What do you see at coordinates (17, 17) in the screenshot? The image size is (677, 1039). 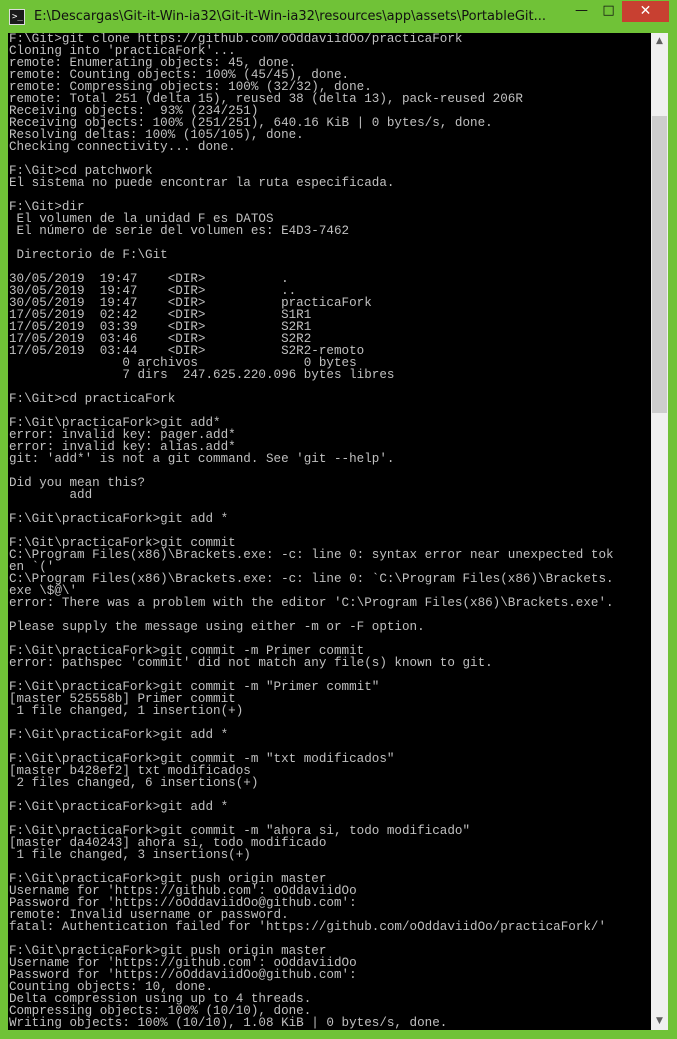 I see `terminal-icon: >_` at bounding box center [17, 17].